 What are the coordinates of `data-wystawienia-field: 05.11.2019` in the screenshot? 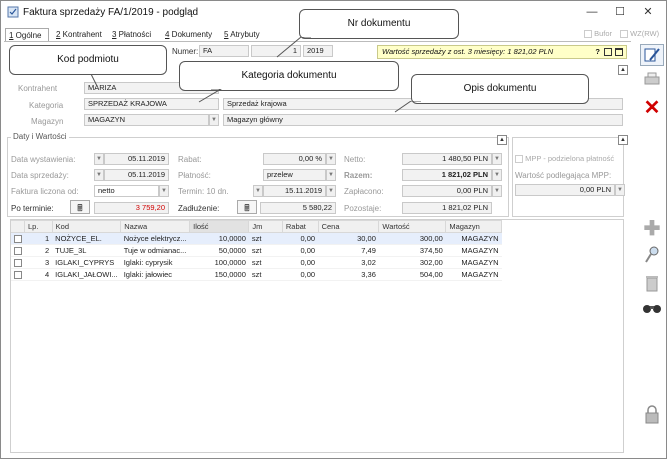 It's located at (136, 159).